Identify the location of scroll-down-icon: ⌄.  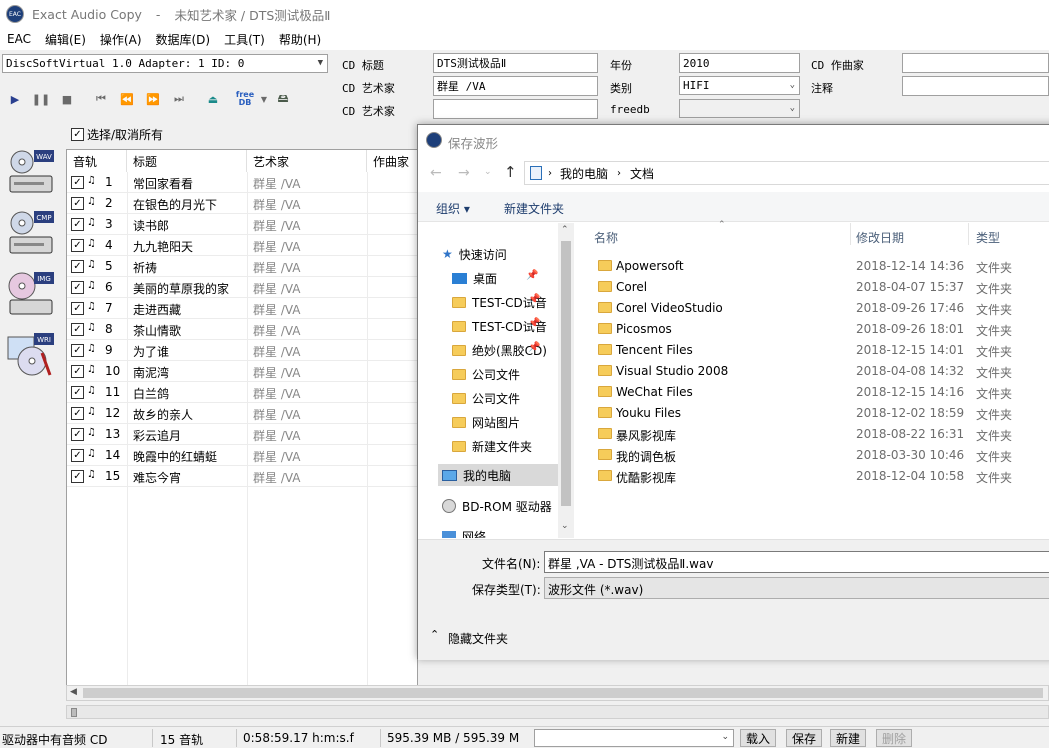
(565, 526).